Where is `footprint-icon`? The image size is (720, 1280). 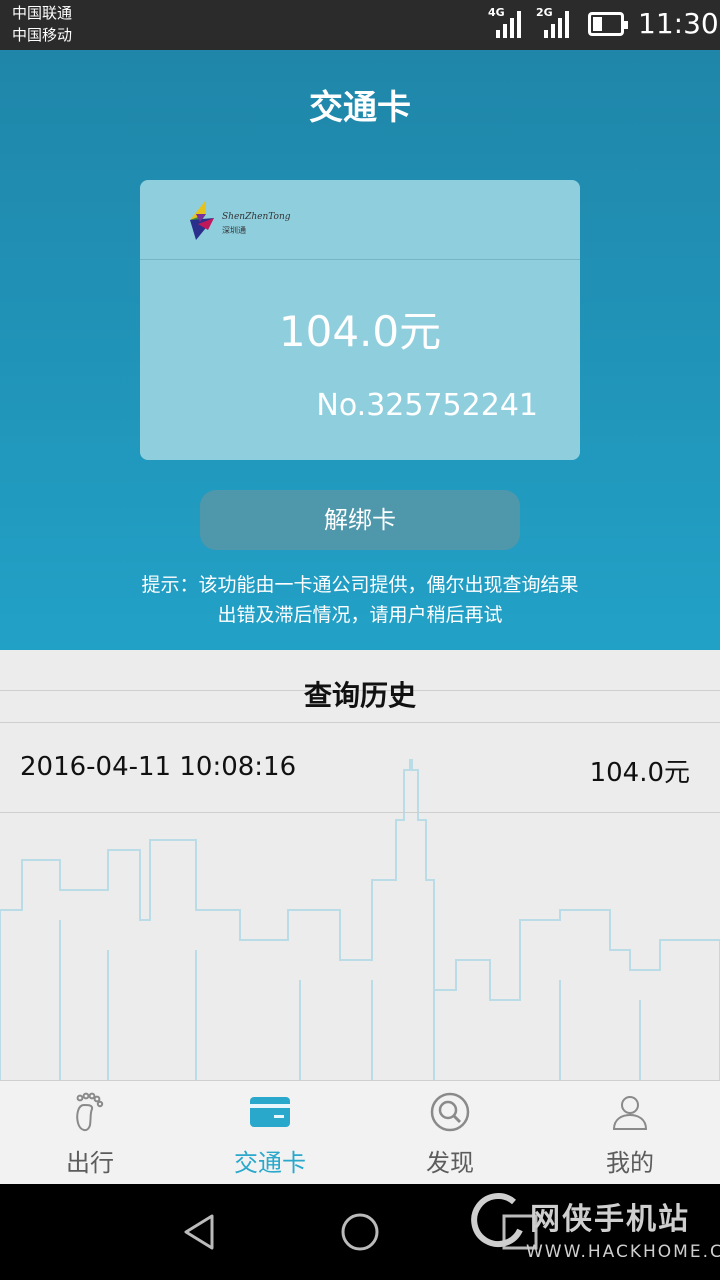
footprint-icon is located at coordinates (90, 1111).